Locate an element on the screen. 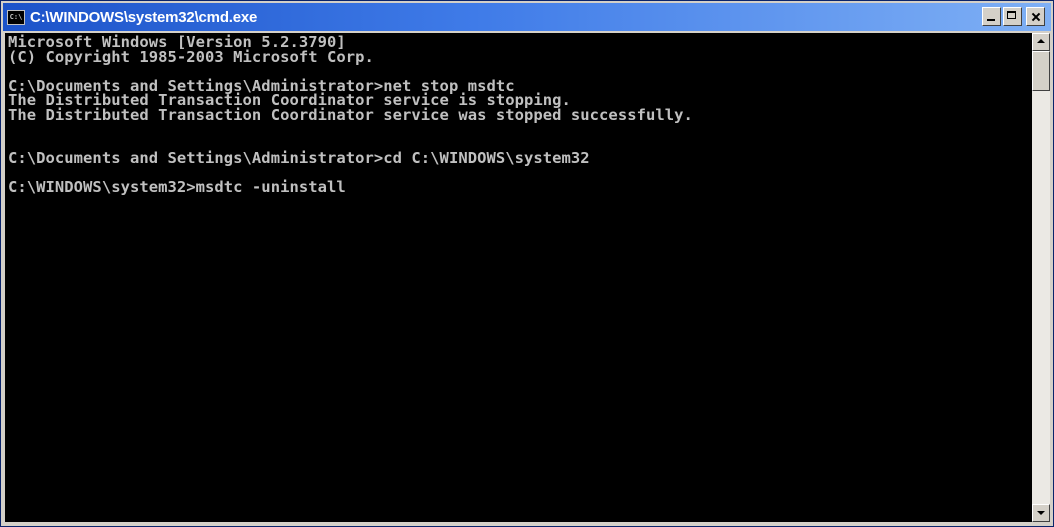  console-prompt-line: C:\WINDOWS\system32>msdtc -uninstall is located at coordinates (520, 187).